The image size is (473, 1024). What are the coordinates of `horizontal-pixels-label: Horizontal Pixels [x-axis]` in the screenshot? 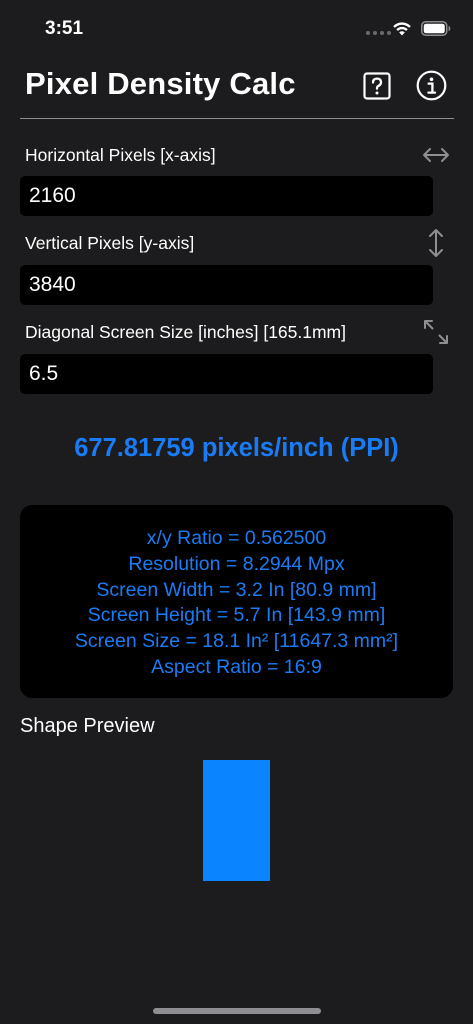 It's located at (120, 155).